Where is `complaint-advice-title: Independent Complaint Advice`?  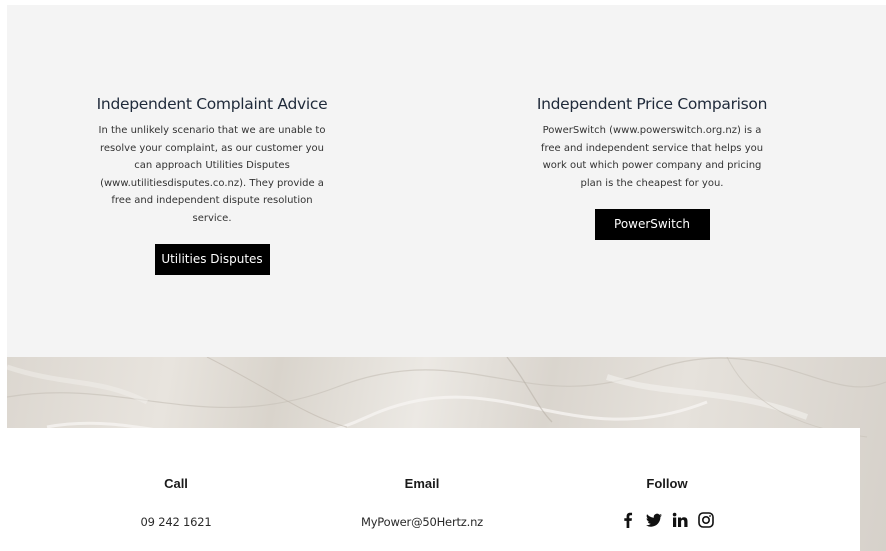 complaint-advice-title: Independent Complaint Advice is located at coordinates (212, 104).